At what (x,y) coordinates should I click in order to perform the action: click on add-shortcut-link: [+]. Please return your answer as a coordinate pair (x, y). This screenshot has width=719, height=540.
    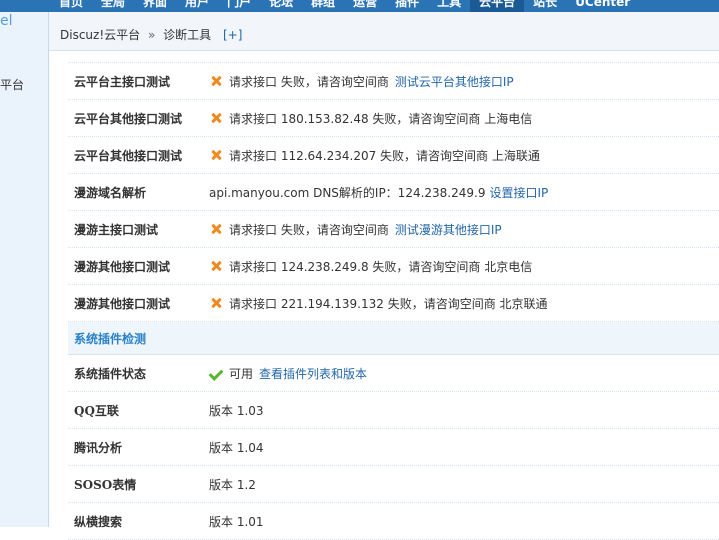
    Looking at the image, I should click on (228, 35).